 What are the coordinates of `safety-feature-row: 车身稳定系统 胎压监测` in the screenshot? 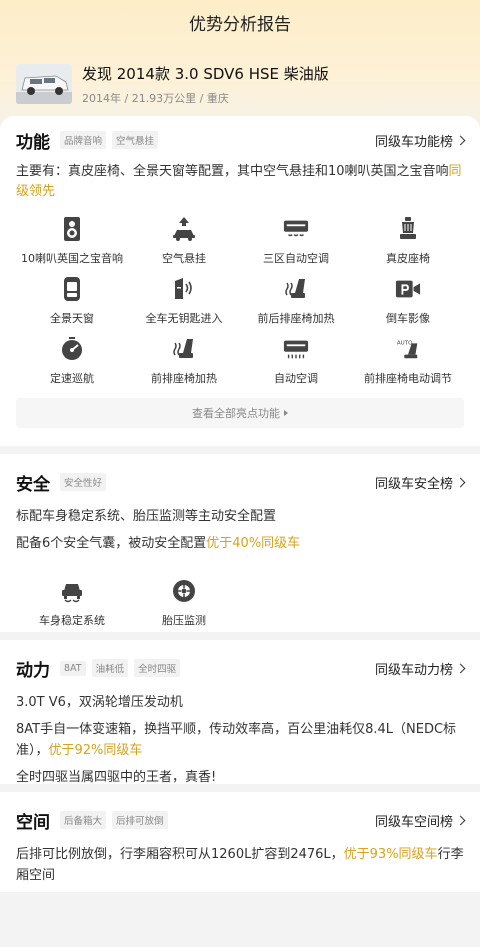 It's located at (240, 603).